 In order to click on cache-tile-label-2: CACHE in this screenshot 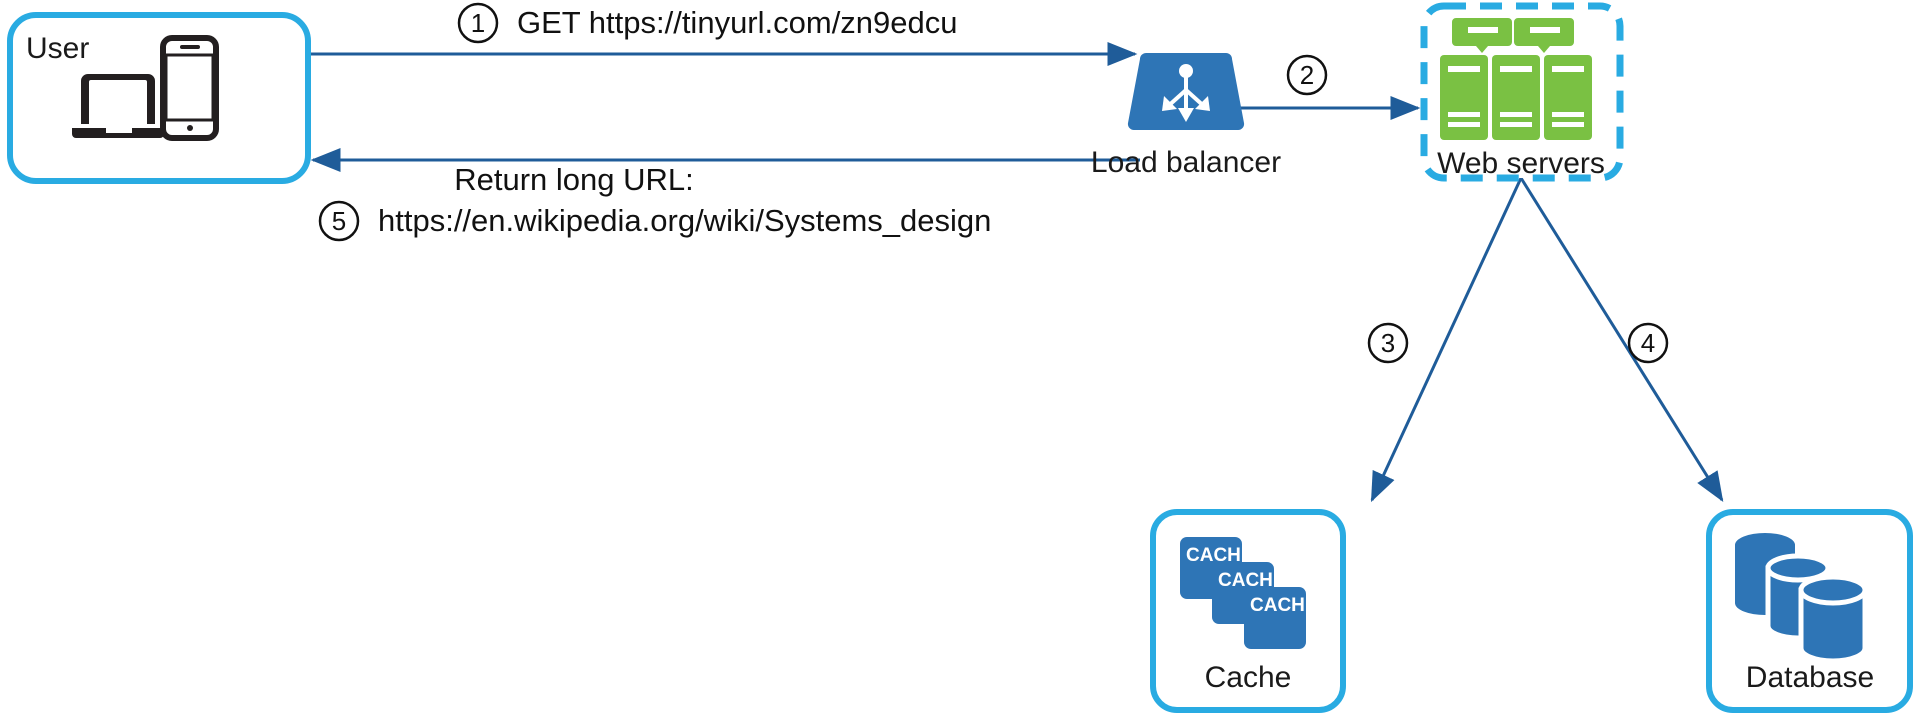, I will do `click(1252, 580)`.